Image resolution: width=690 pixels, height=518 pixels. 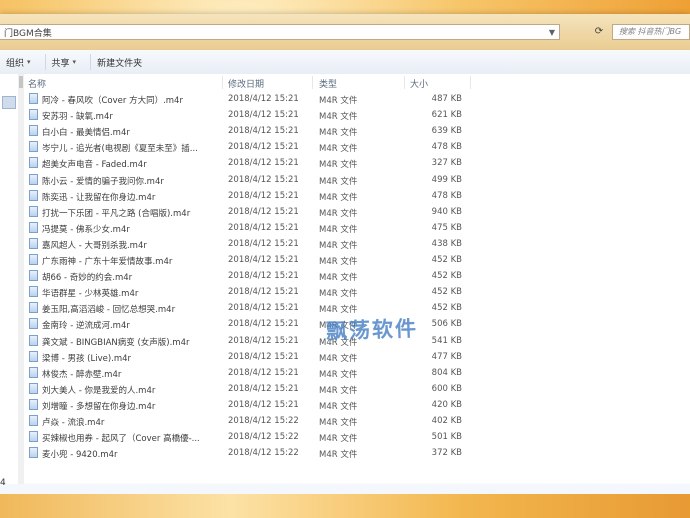 I want to click on file-size: 327 KB, so click(x=446, y=163).